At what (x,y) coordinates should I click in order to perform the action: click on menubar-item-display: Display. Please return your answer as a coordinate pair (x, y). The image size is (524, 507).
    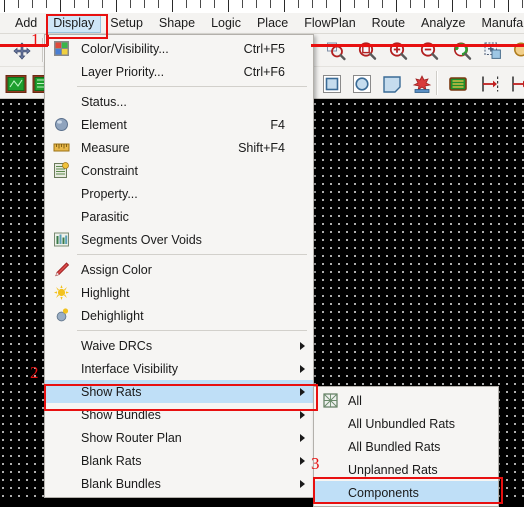
    Looking at the image, I should click on (74, 23).